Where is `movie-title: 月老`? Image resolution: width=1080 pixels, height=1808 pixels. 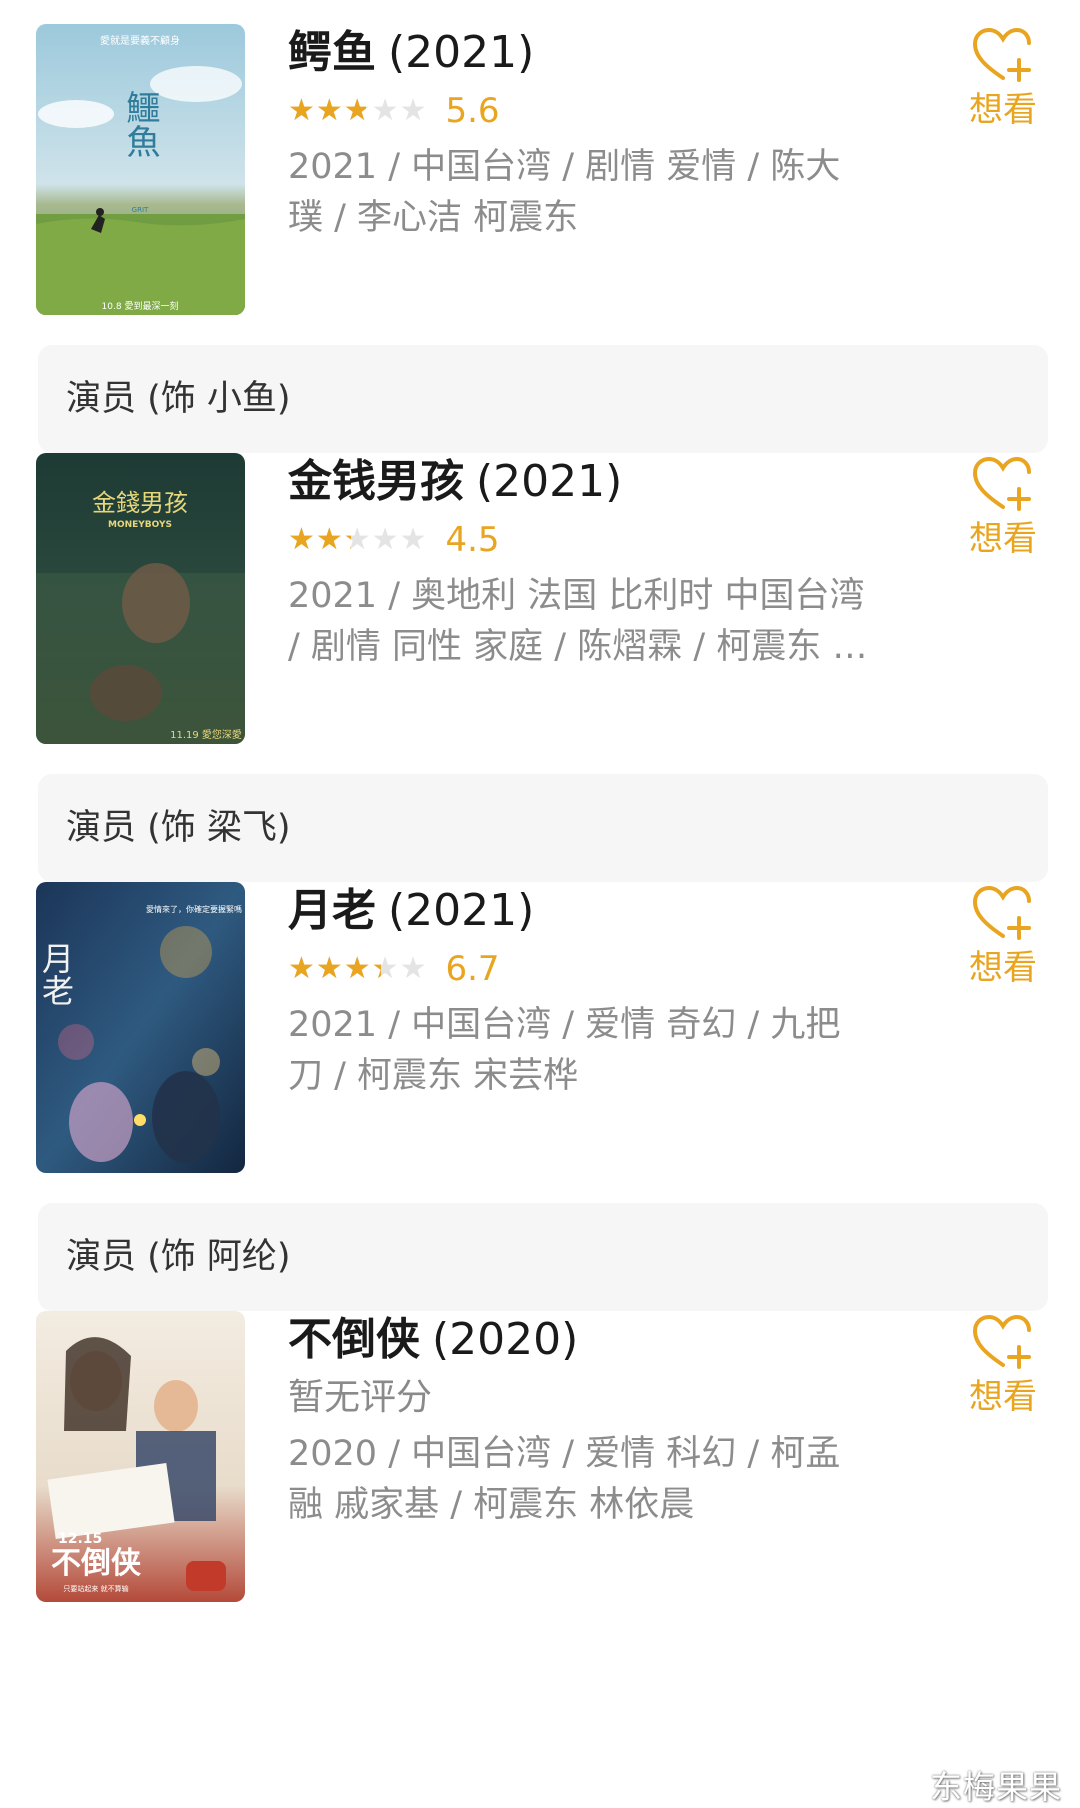
movie-title: 月老 is located at coordinates (332, 910).